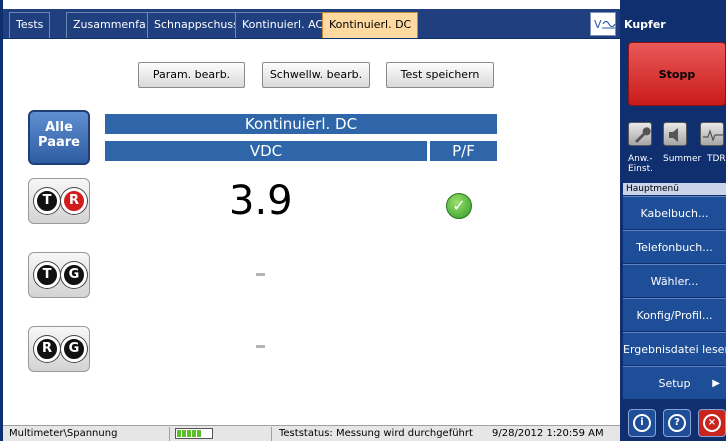 The image size is (726, 445). What do you see at coordinates (548, 433) in the screenshot?
I see `status-datetime: 9/28/2012 1:20:59 AM` at bounding box center [548, 433].